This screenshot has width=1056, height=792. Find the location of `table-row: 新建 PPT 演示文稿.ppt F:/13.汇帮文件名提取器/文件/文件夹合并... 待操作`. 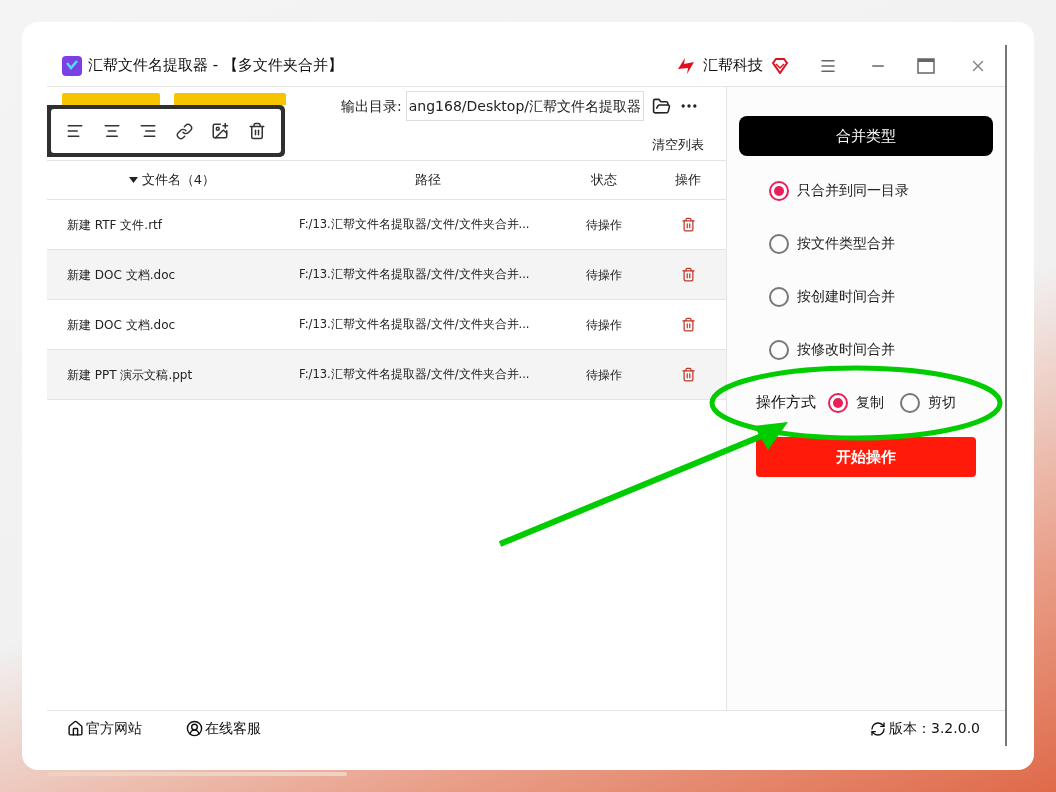

table-row: 新建 PPT 演示文稿.ppt F:/13.汇帮文件名提取器/文件/文件夹合并... 待操作 is located at coordinates (386, 375).